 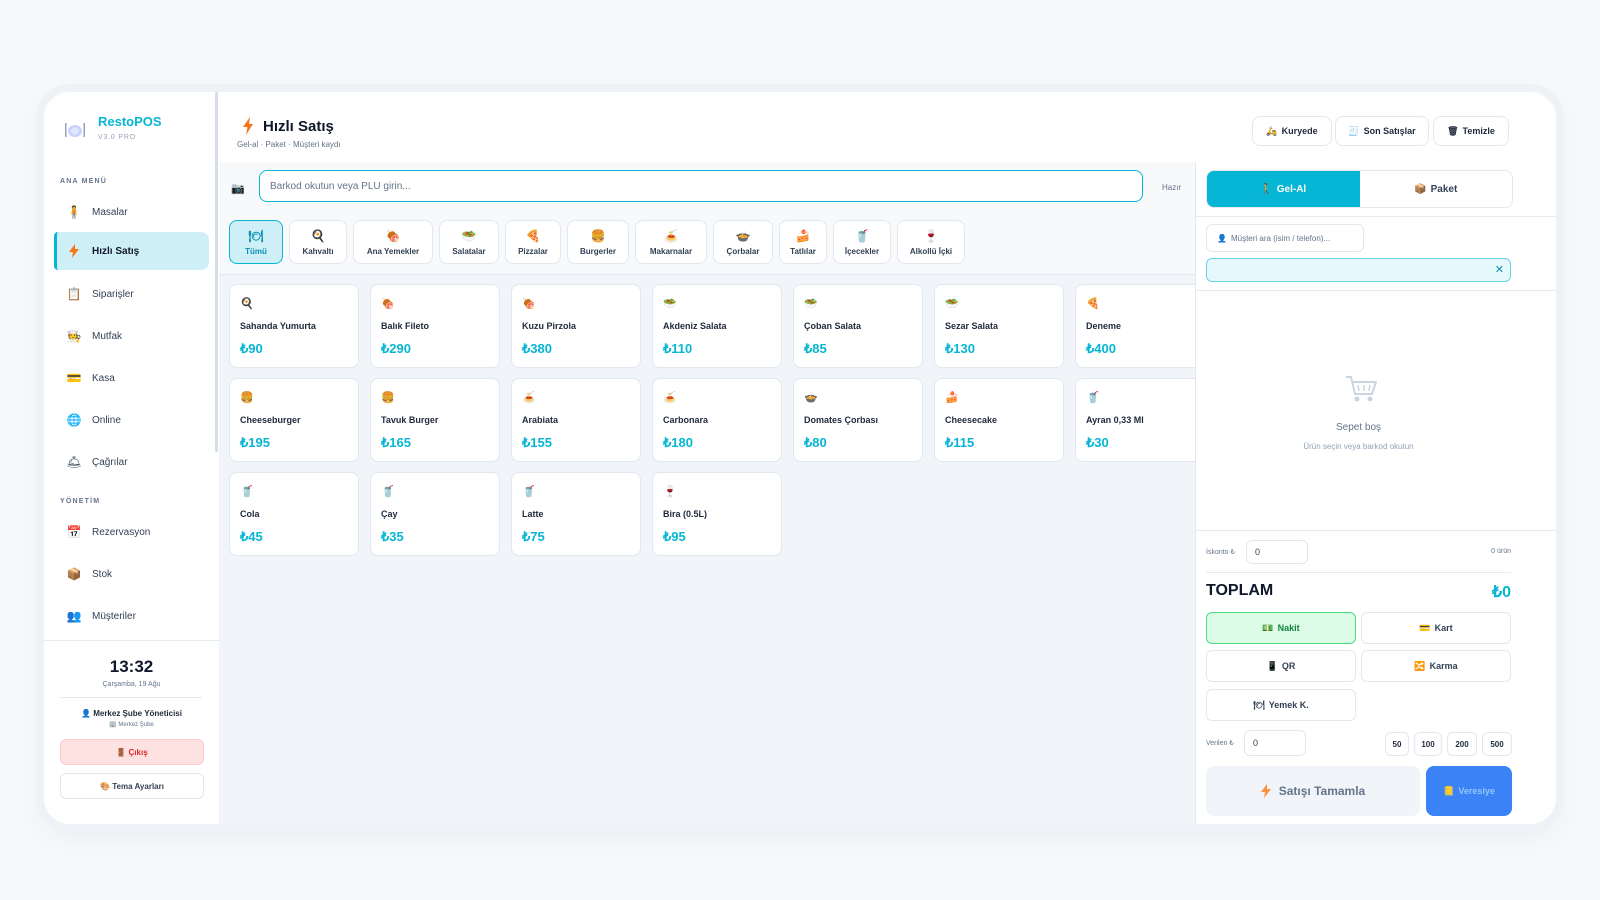 What do you see at coordinates (1382, 131) in the screenshot?
I see `recent-sales-button: 🧾 Son Satışlar` at bounding box center [1382, 131].